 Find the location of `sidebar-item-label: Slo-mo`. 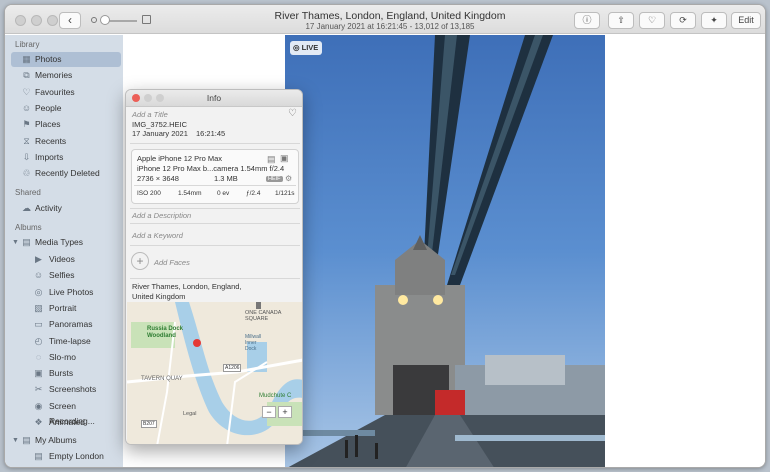

sidebar-item-label: Slo-mo is located at coordinates (62, 356).